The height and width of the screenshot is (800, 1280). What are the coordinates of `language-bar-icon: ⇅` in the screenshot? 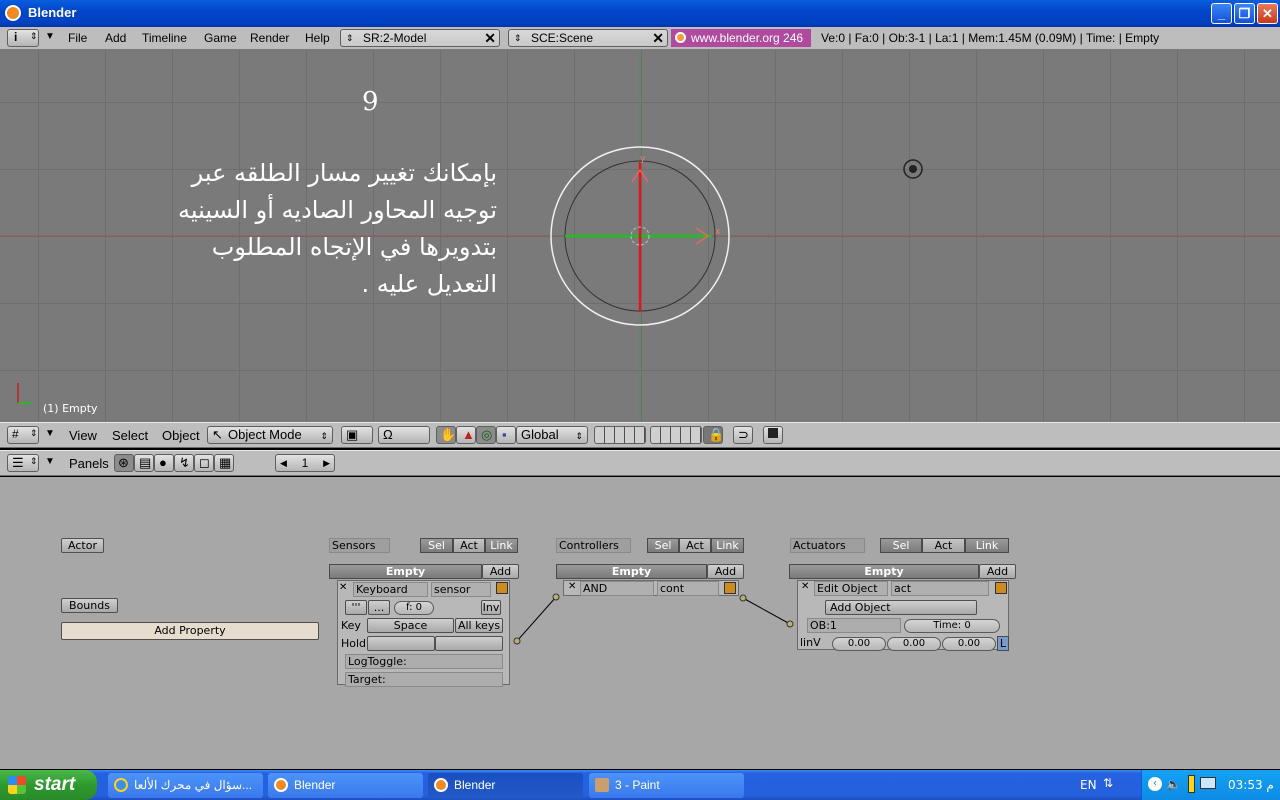 It's located at (1108, 783).